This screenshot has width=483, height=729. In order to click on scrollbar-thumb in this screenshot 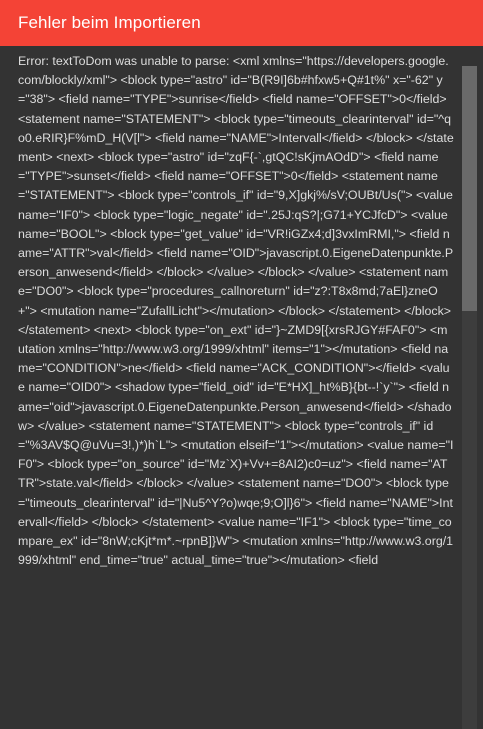, I will do `click(469, 188)`.